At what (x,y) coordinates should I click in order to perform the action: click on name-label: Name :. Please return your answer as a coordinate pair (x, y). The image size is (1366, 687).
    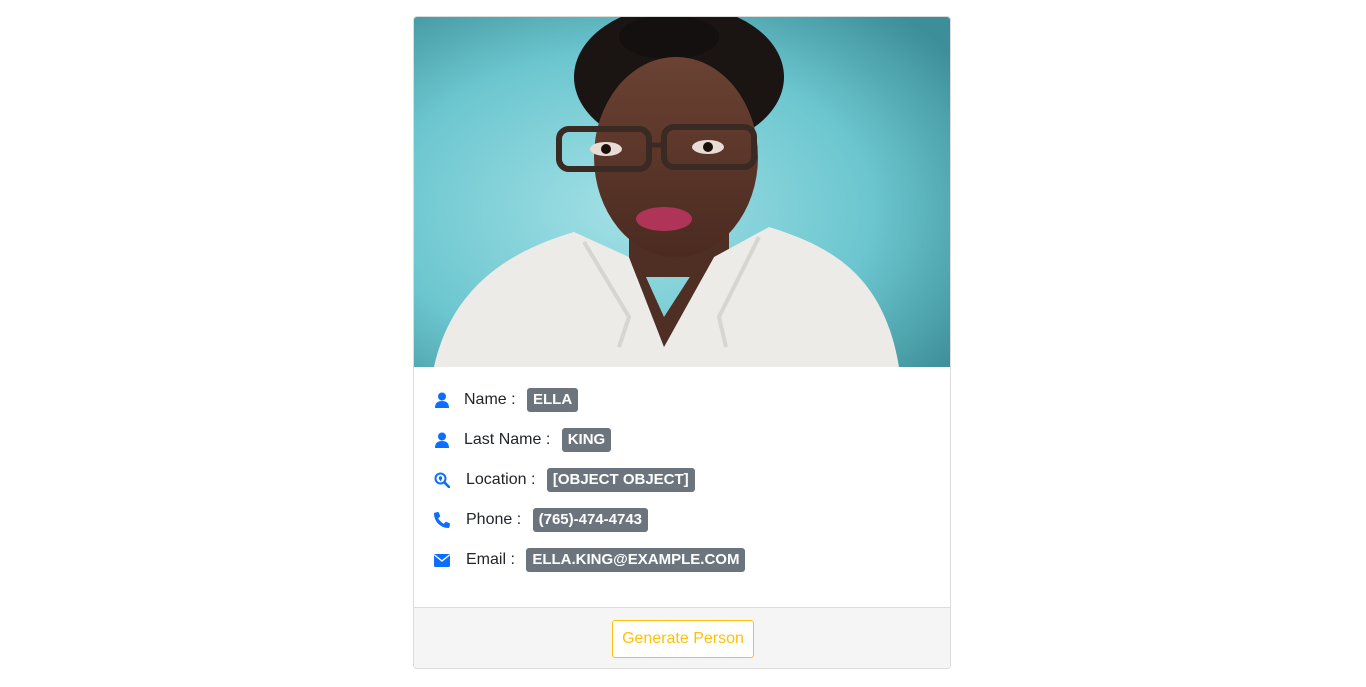
    Looking at the image, I should click on (492, 399).